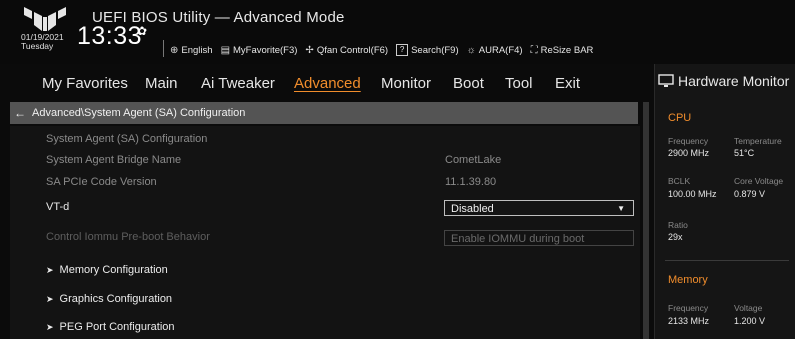 The image size is (795, 339). I want to click on toolbar-english: ⊕ English, so click(191, 50).